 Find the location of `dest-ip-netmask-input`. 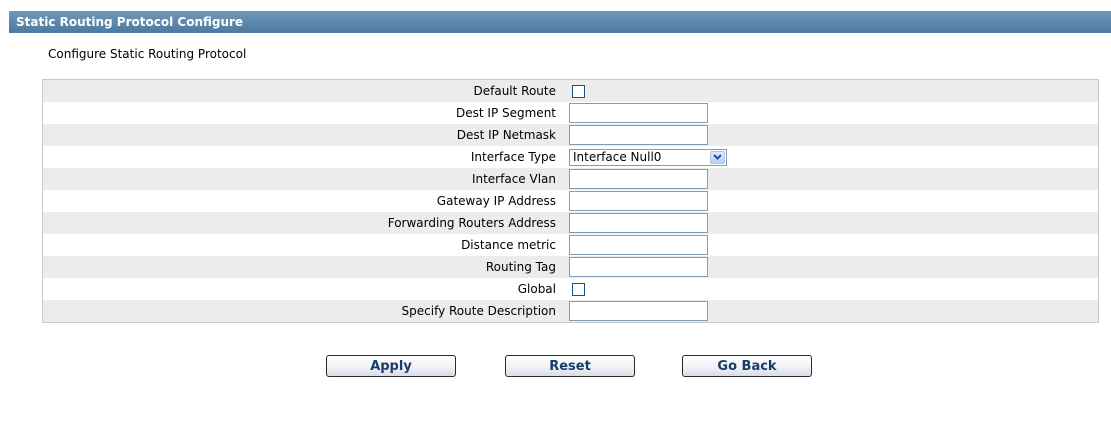

dest-ip-netmask-input is located at coordinates (638, 135).